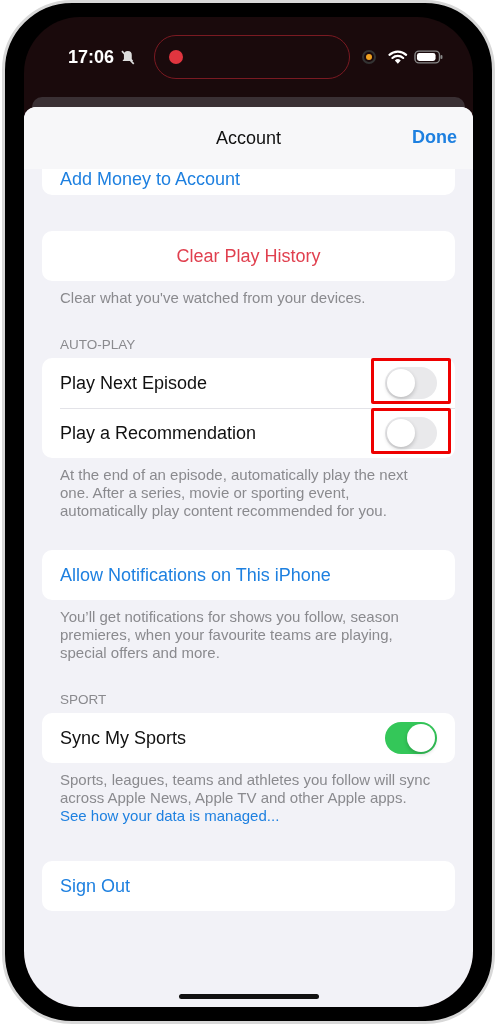  What do you see at coordinates (397, 57) in the screenshot?
I see `wifi-icon` at bounding box center [397, 57].